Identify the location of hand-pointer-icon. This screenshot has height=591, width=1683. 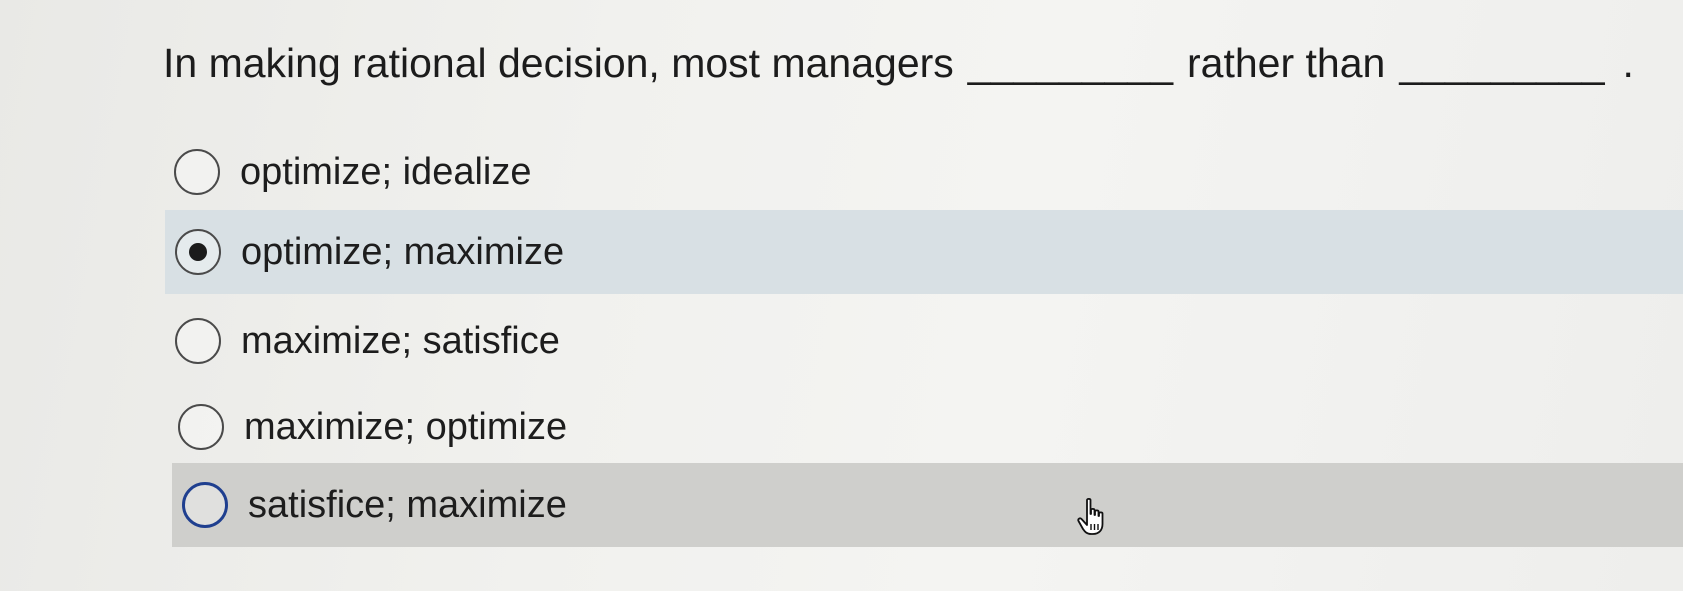
(1090, 516).